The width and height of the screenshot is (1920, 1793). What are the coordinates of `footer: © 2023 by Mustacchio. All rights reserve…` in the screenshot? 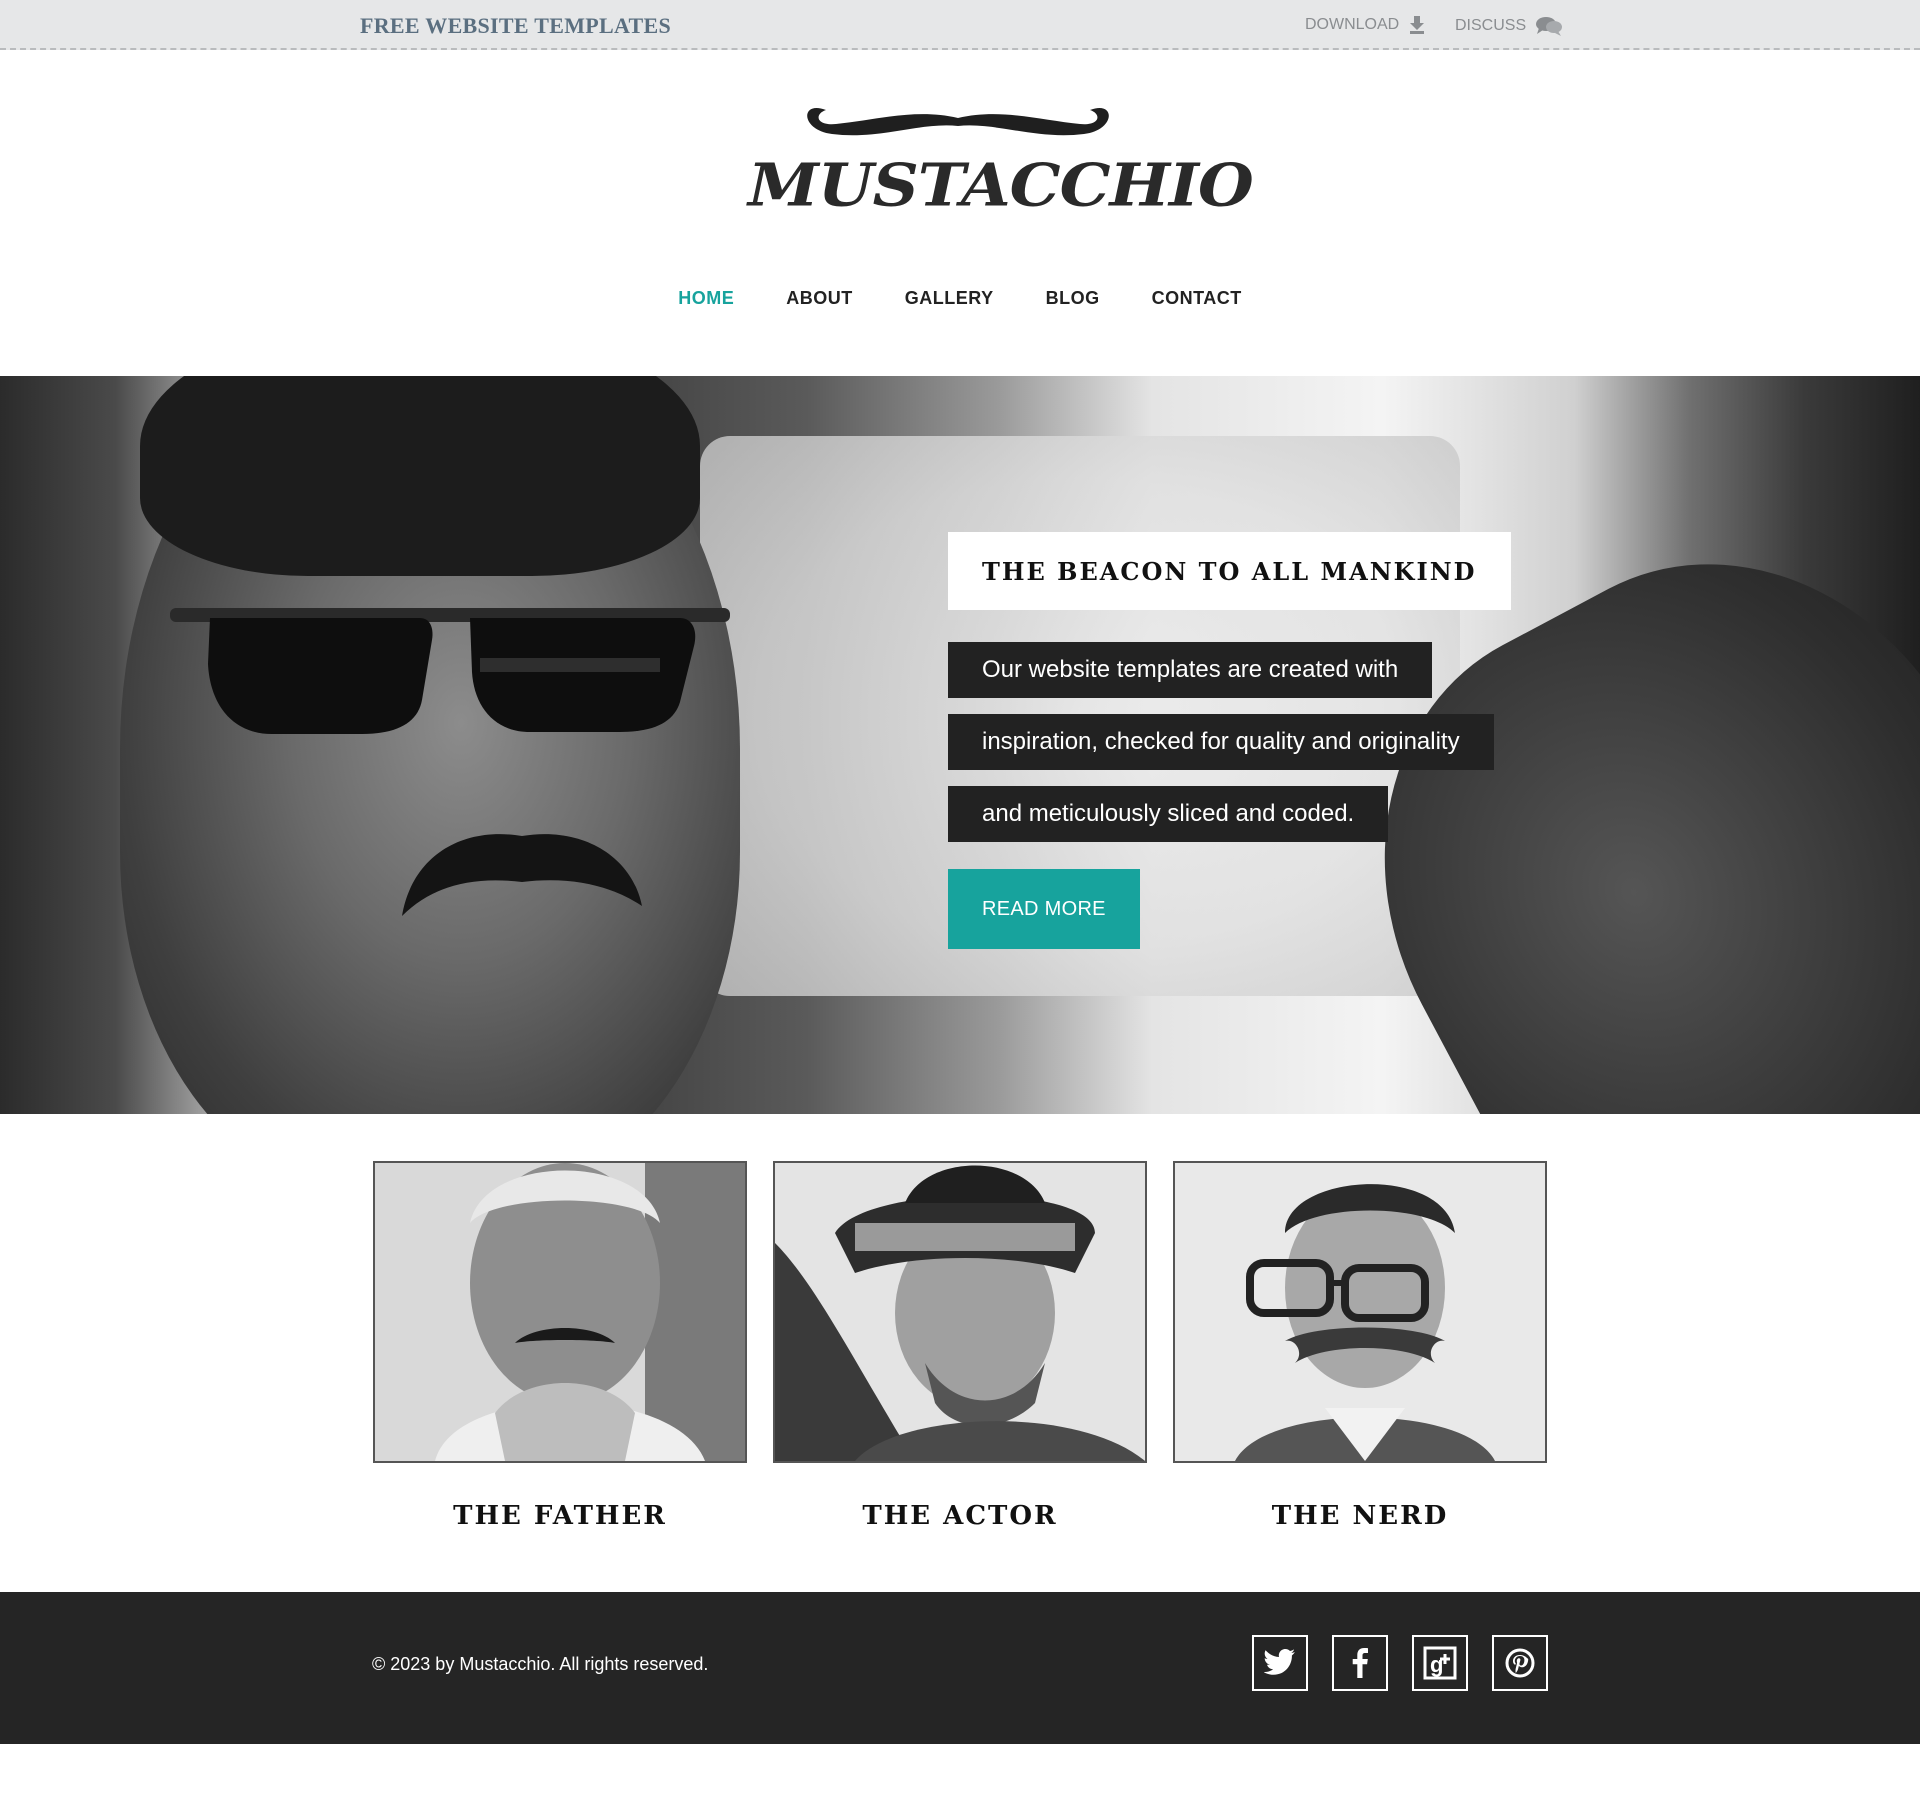 It's located at (960, 1668).